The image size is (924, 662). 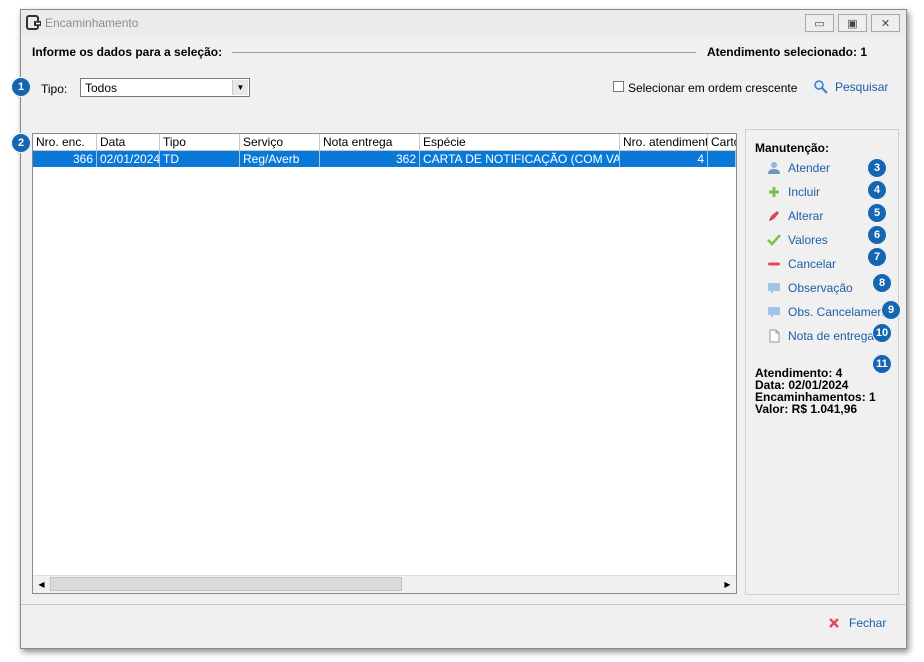 I want to click on tipo-select-value: Todos, so click(x=101, y=88).